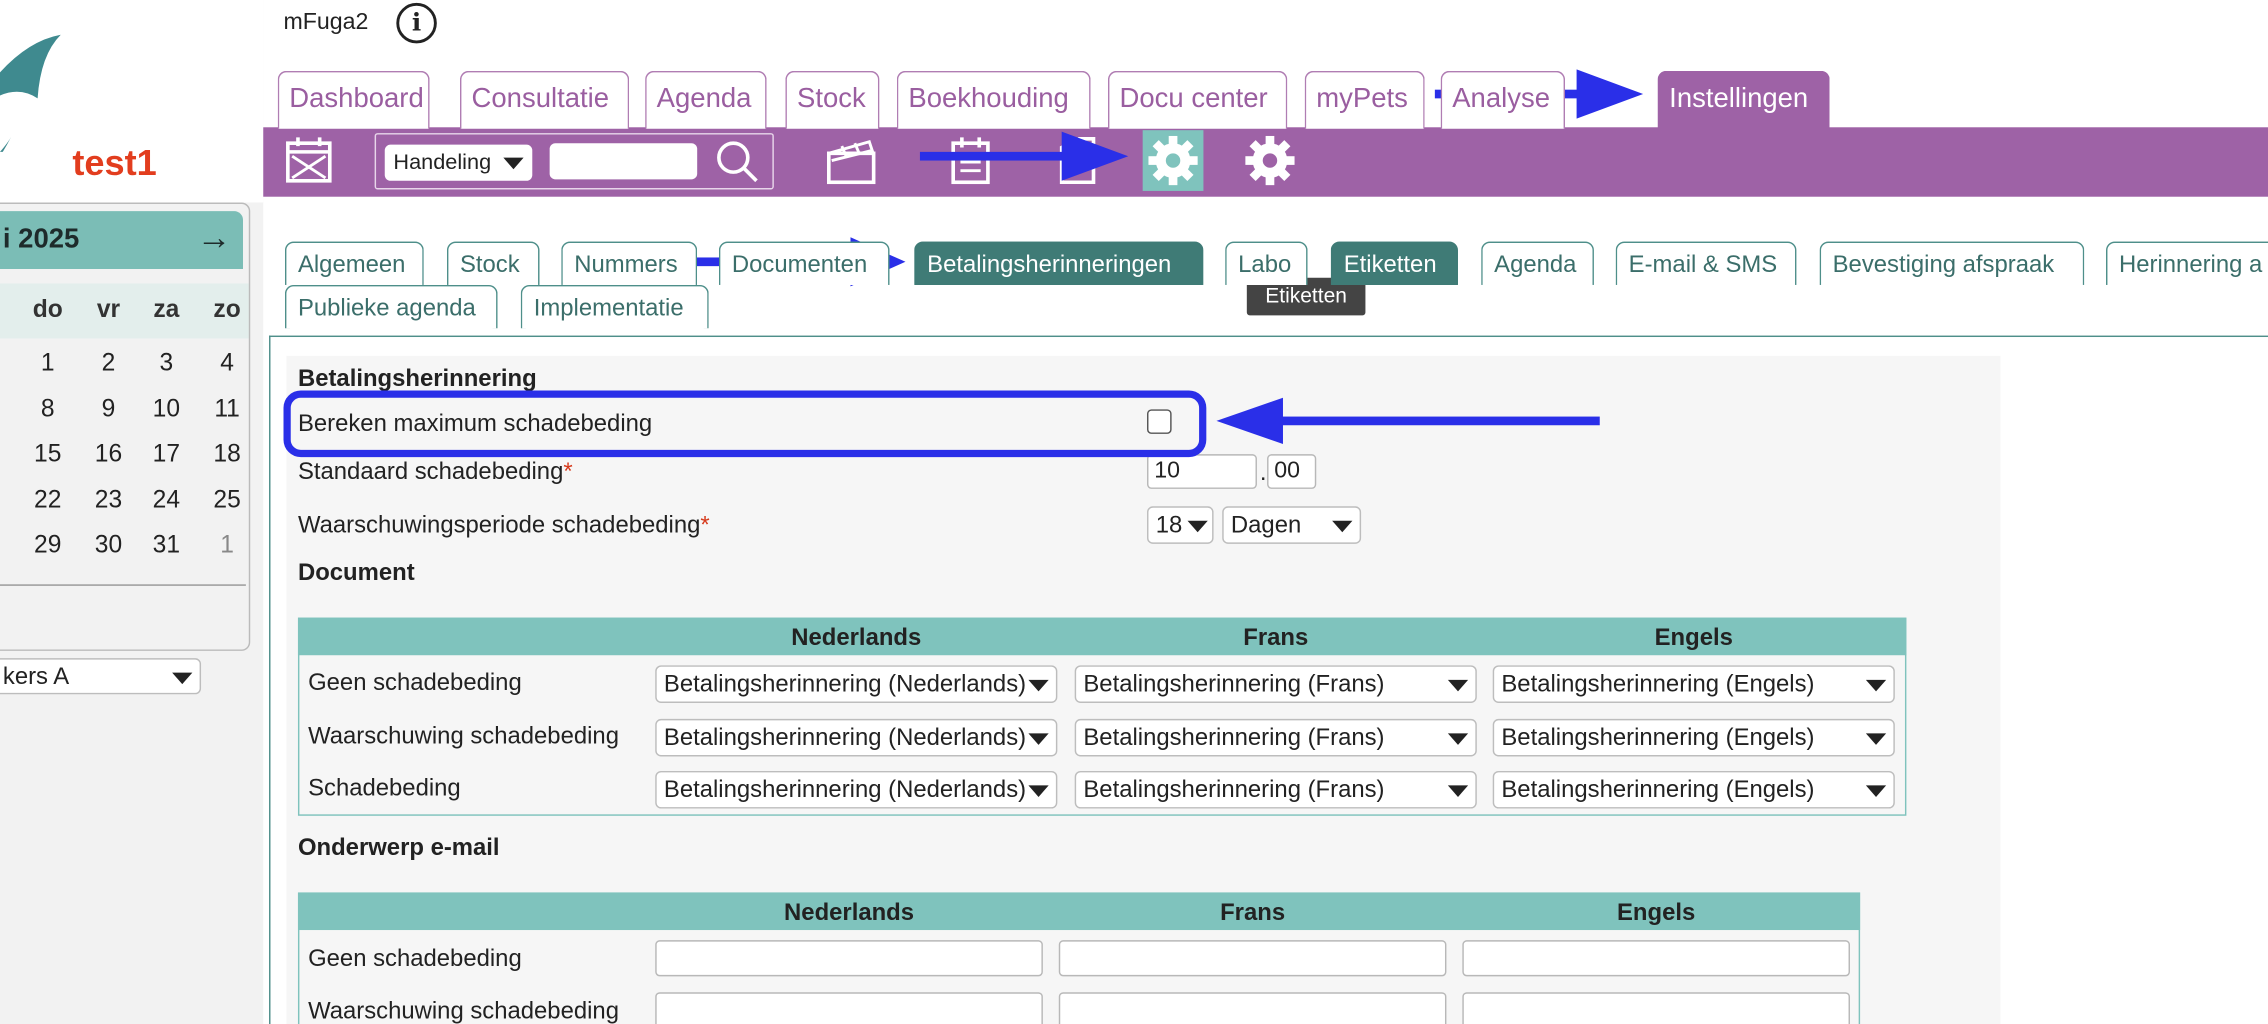  Describe the element at coordinates (166, 363) in the screenshot. I see `calendar-day: 3` at that location.